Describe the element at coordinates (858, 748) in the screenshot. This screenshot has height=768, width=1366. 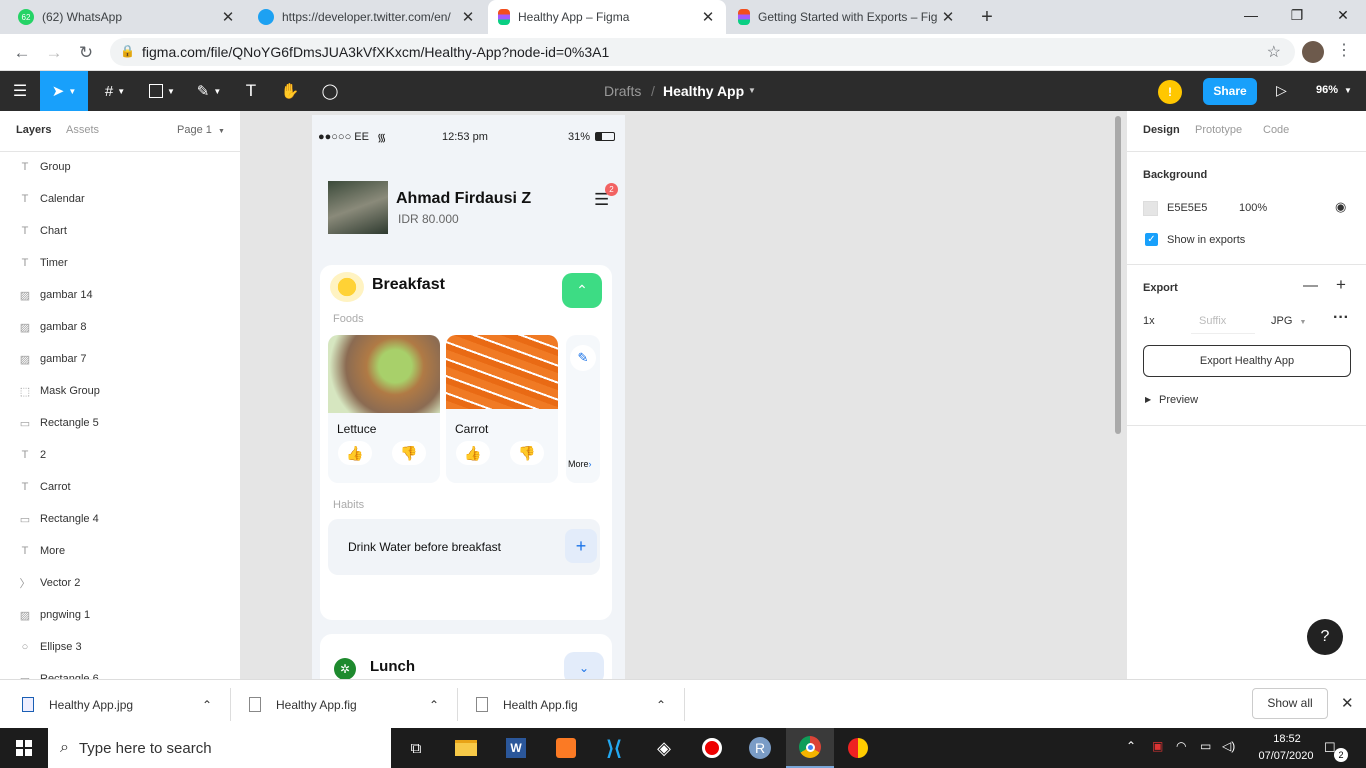
I see `figma-desktop-icon` at that location.